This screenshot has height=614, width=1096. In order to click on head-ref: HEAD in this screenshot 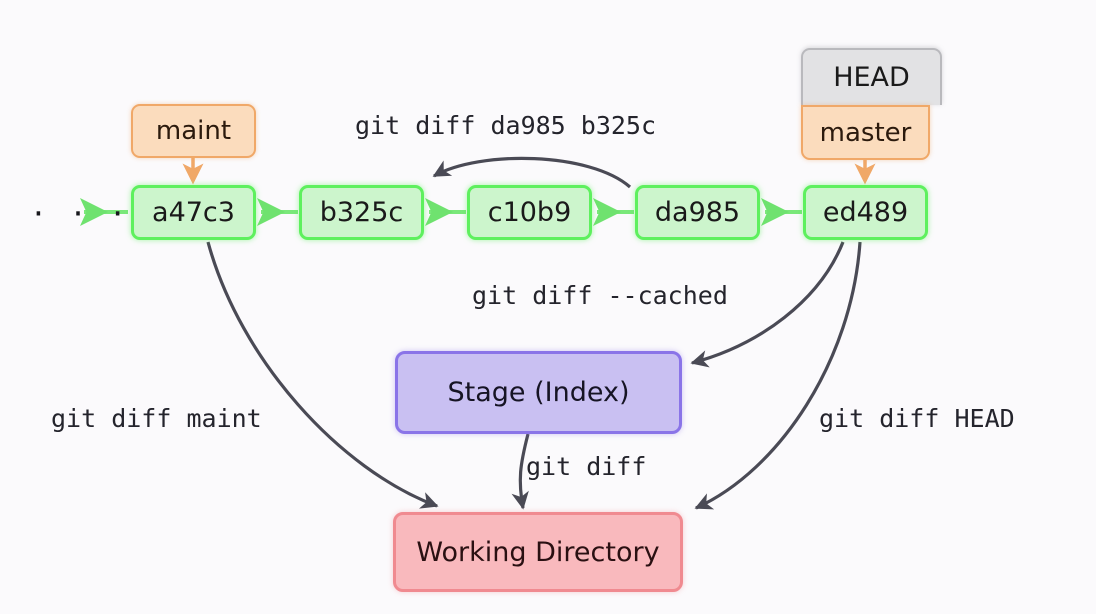, I will do `click(871, 76)`.